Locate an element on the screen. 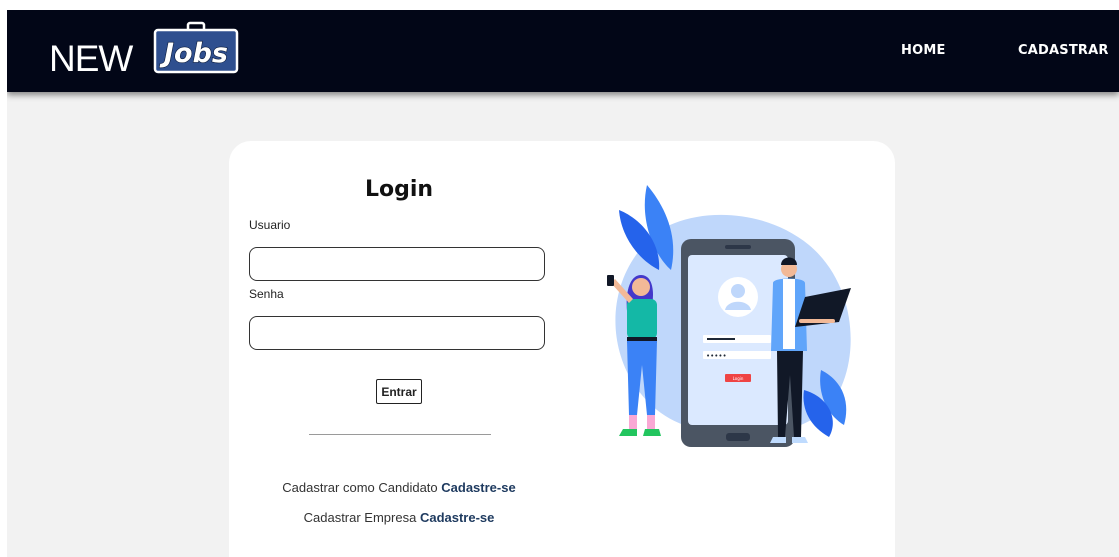 The image size is (1119, 557). candidate-signup-text: Cadastrar como Candidato is located at coordinates (360, 487).